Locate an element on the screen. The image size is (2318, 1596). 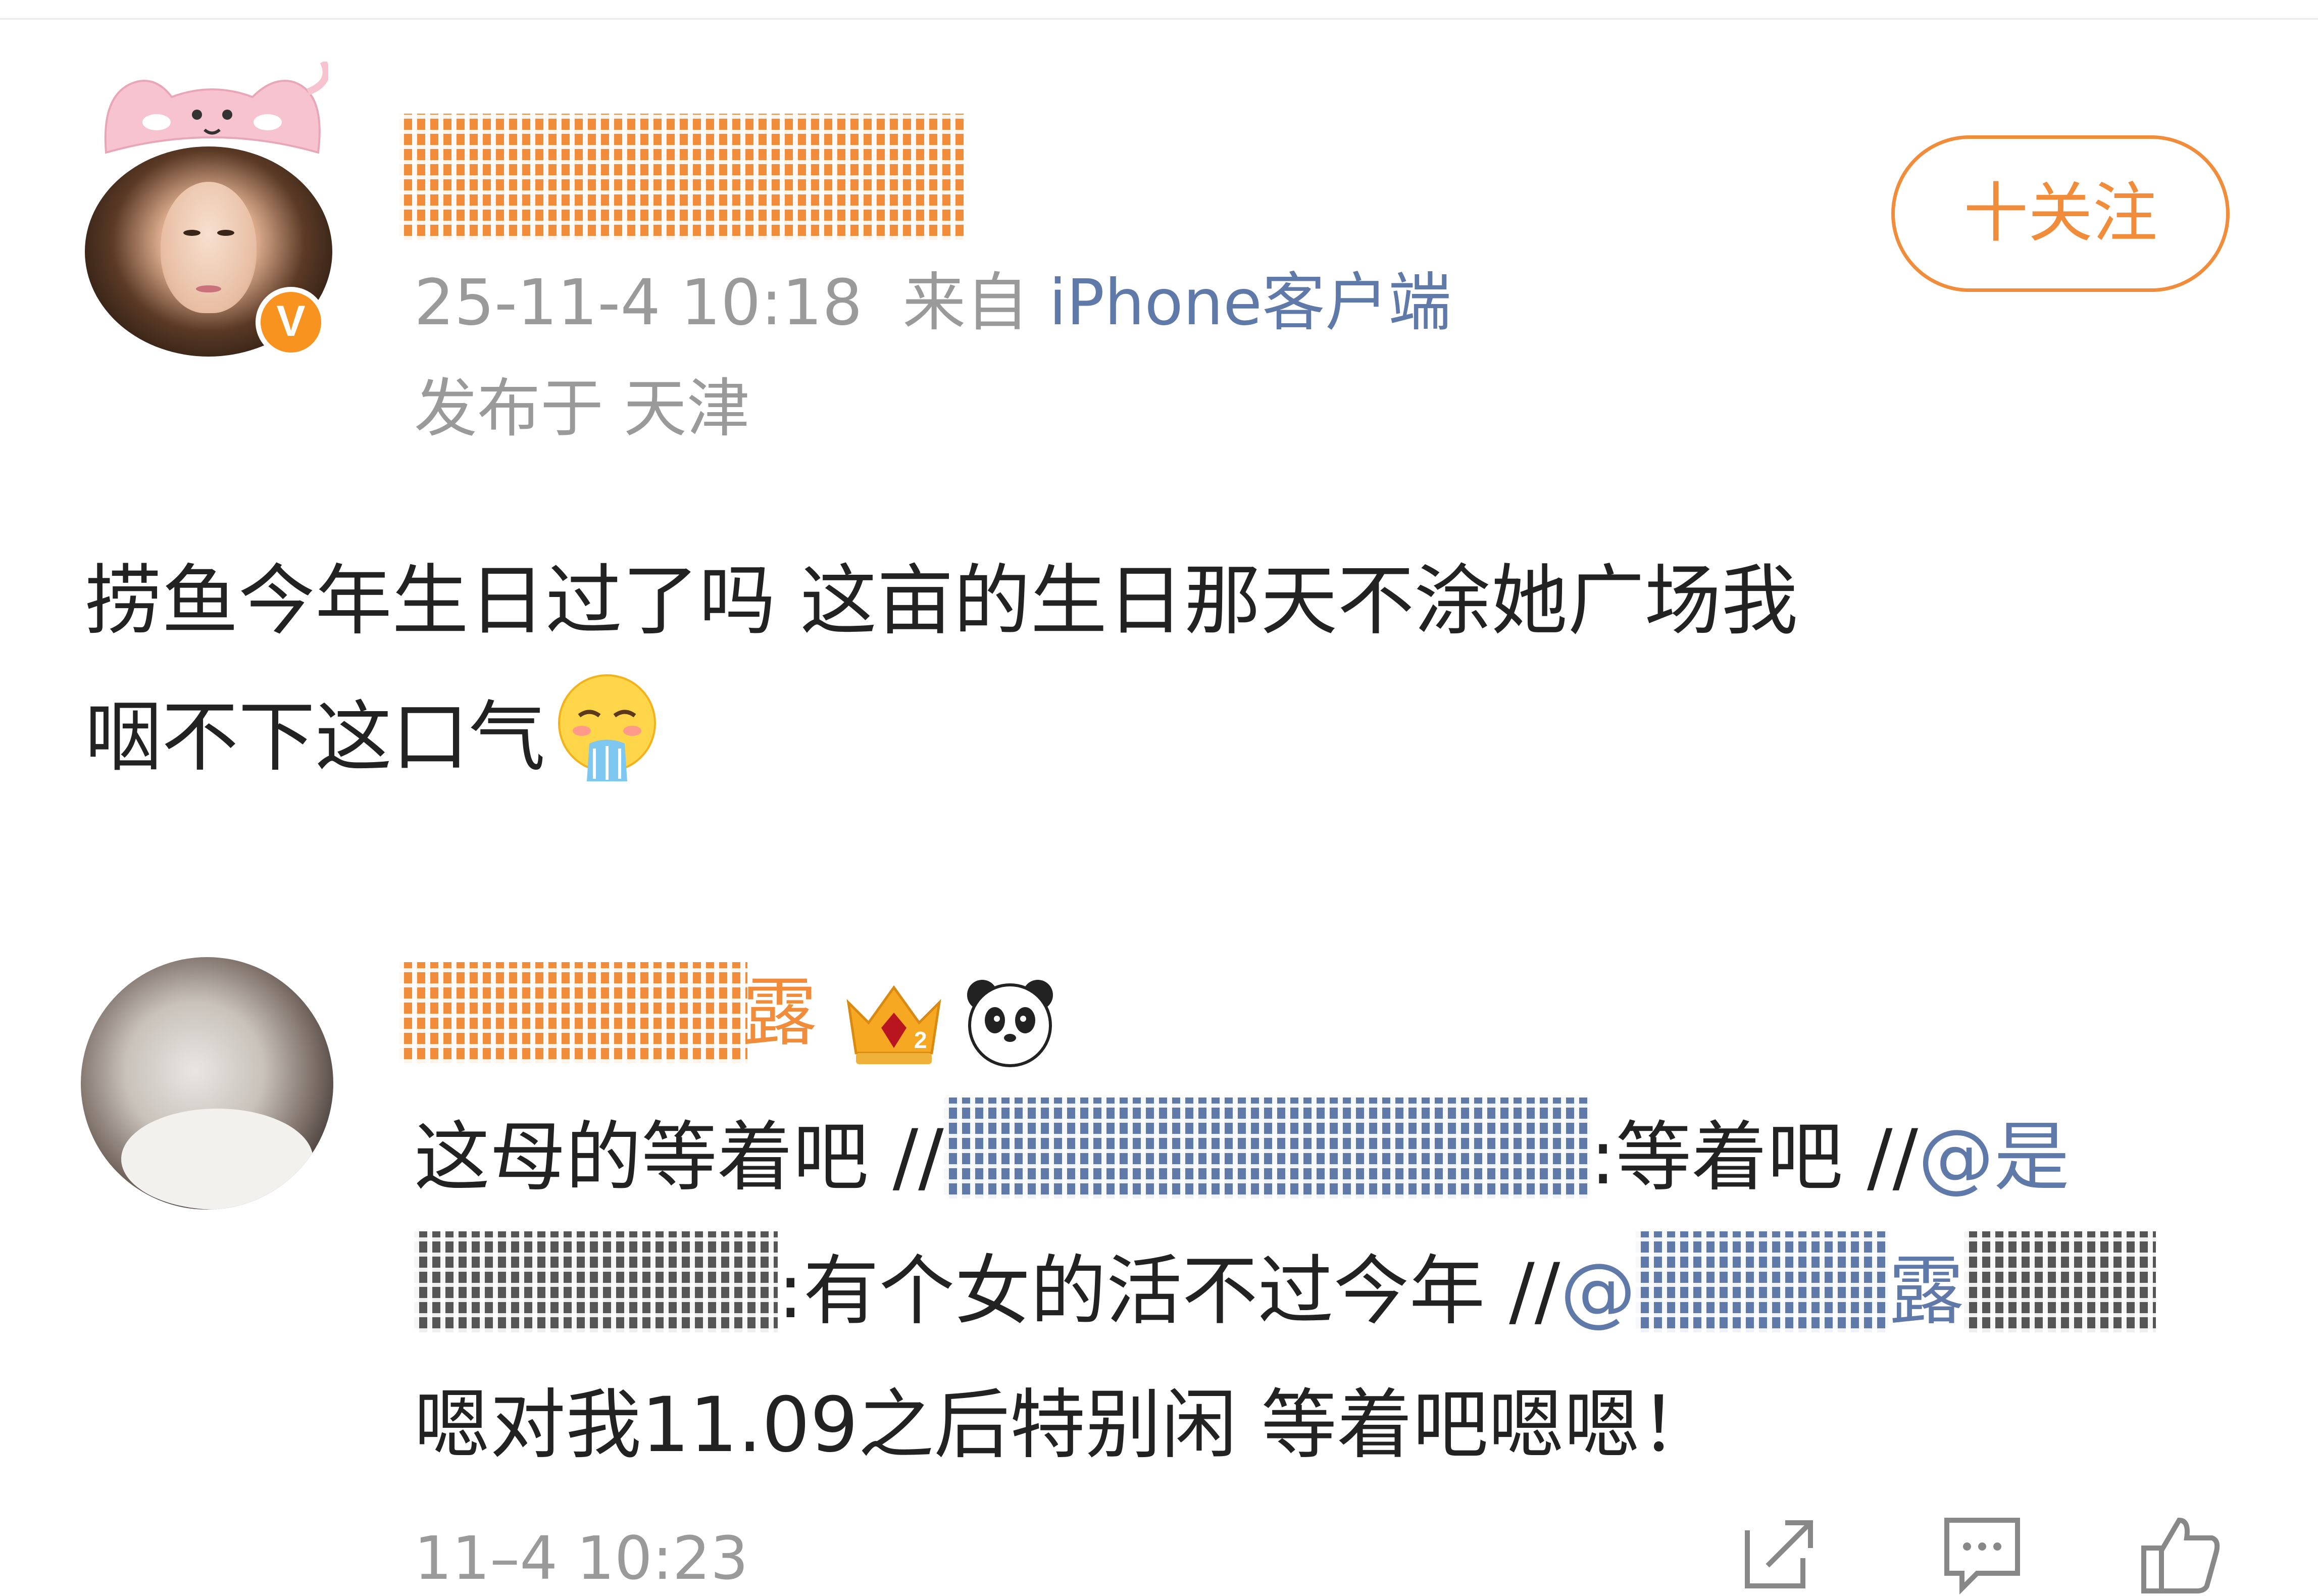
like-icon is located at coordinates (2179, 1553).